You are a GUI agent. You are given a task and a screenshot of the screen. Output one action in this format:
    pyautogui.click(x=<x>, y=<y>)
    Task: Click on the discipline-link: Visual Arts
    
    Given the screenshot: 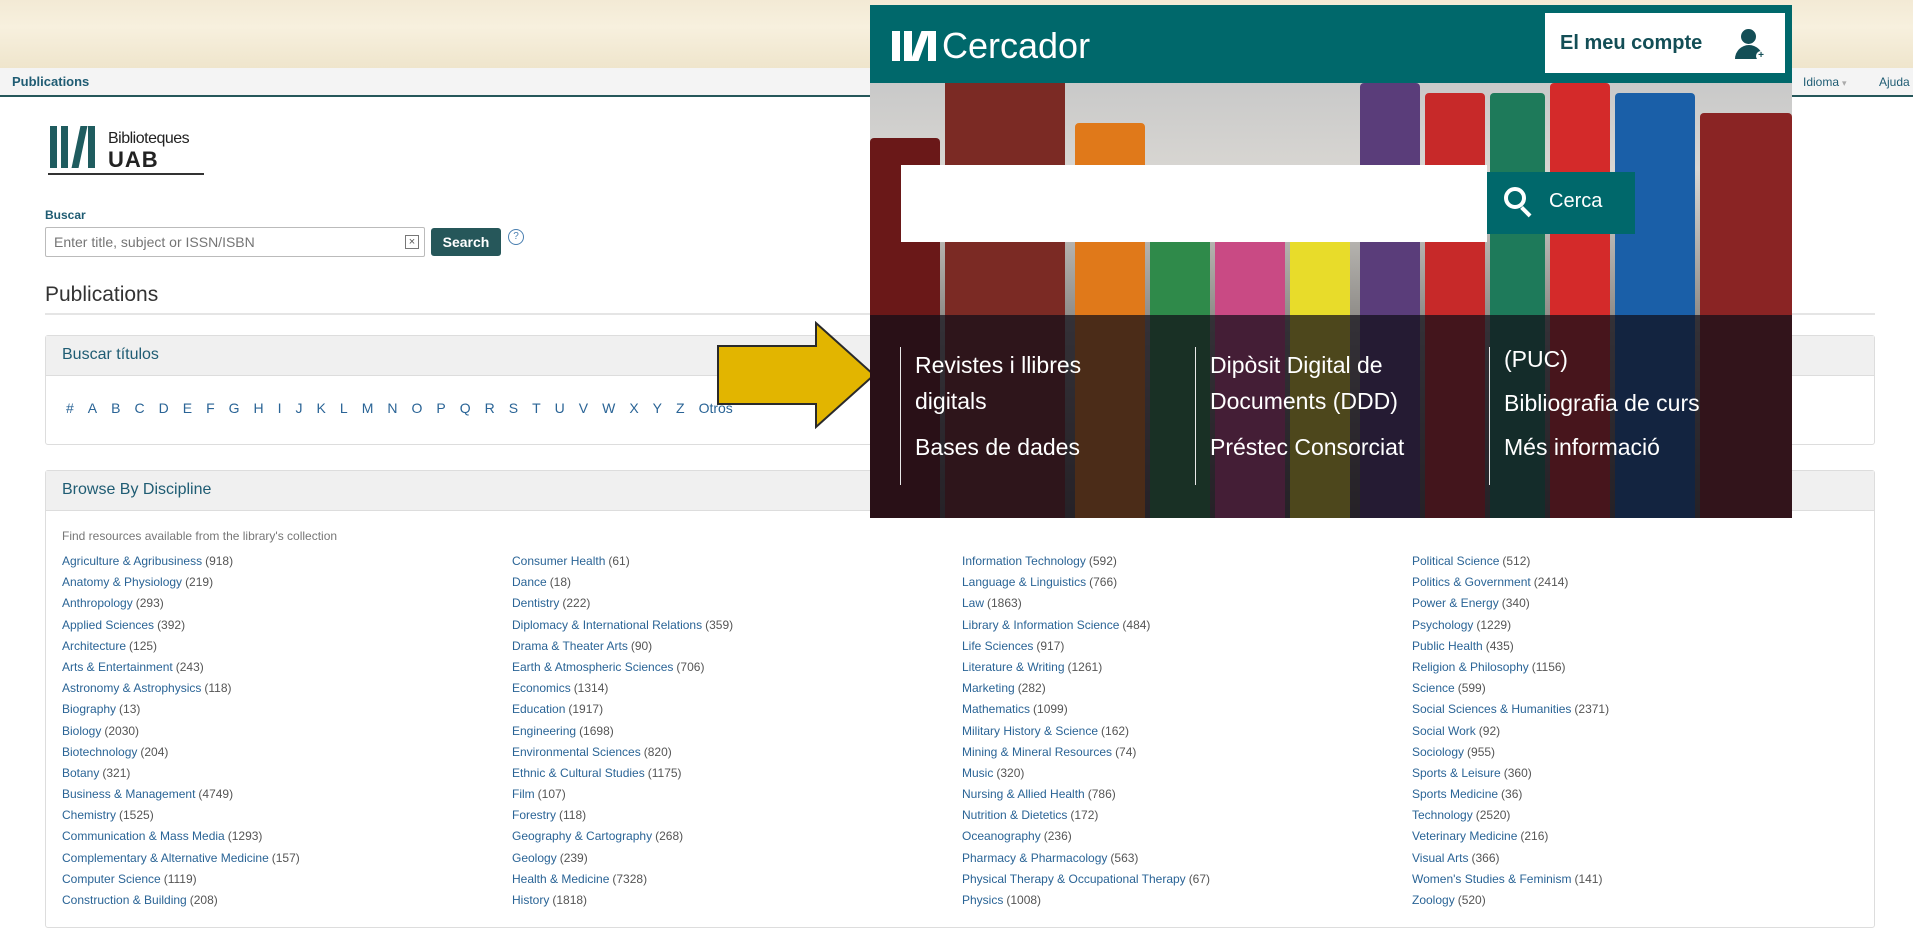 What is the action you would take?
    pyautogui.click(x=1440, y=858)
    